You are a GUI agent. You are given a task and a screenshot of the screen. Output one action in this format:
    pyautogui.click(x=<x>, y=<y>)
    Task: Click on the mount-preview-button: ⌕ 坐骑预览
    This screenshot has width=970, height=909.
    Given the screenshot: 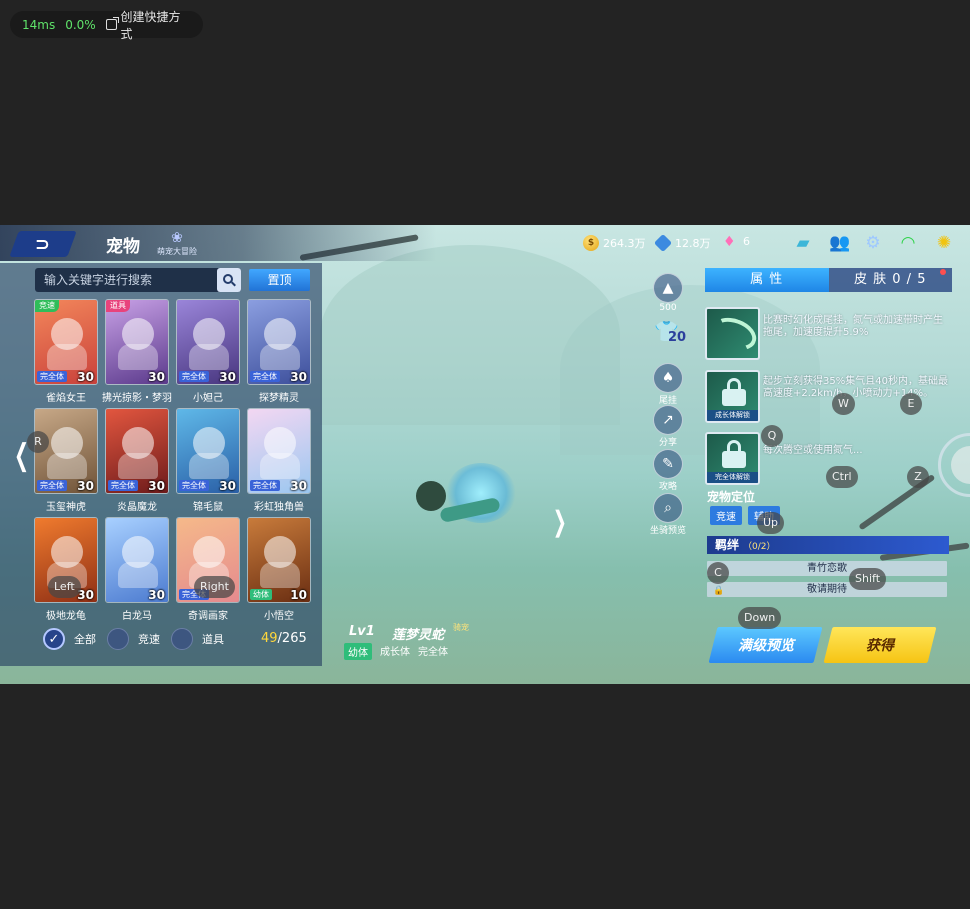 What is the action you would take?
    pyautogui.click(x=668, y=514)
    